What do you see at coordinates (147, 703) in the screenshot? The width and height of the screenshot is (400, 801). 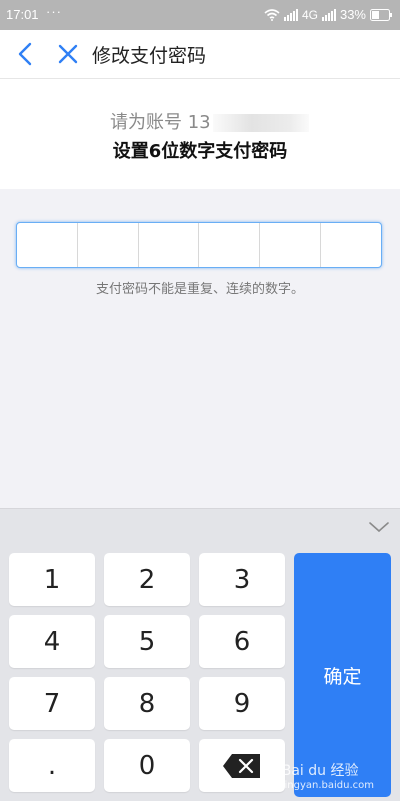 I see `key-8: 8` at bounding box center [147, 703].